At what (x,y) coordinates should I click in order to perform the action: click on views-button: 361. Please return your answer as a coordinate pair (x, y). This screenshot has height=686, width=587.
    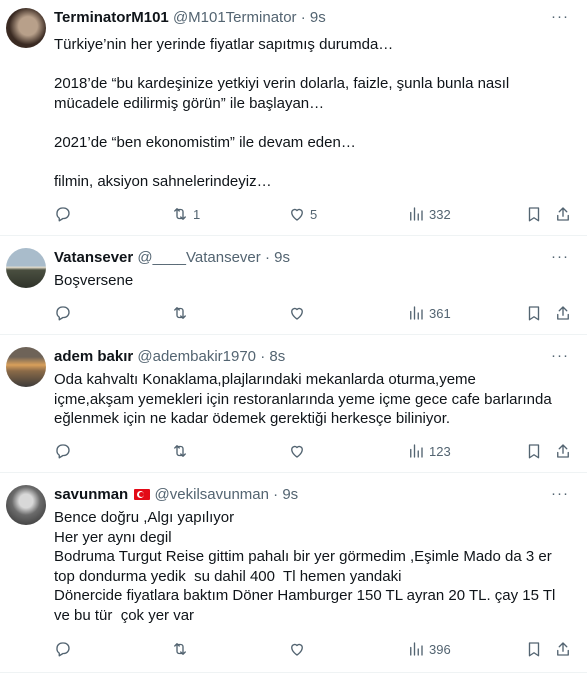
    Looking at the image, I should click on (429, 313).